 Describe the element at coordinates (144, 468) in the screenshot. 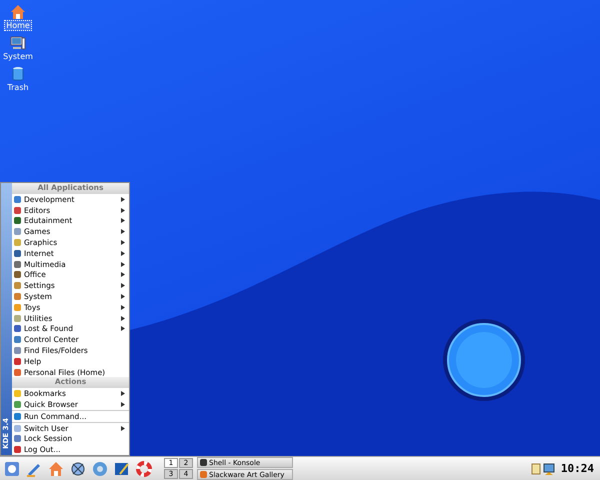

I see `lifebuoy-icon` at that location.